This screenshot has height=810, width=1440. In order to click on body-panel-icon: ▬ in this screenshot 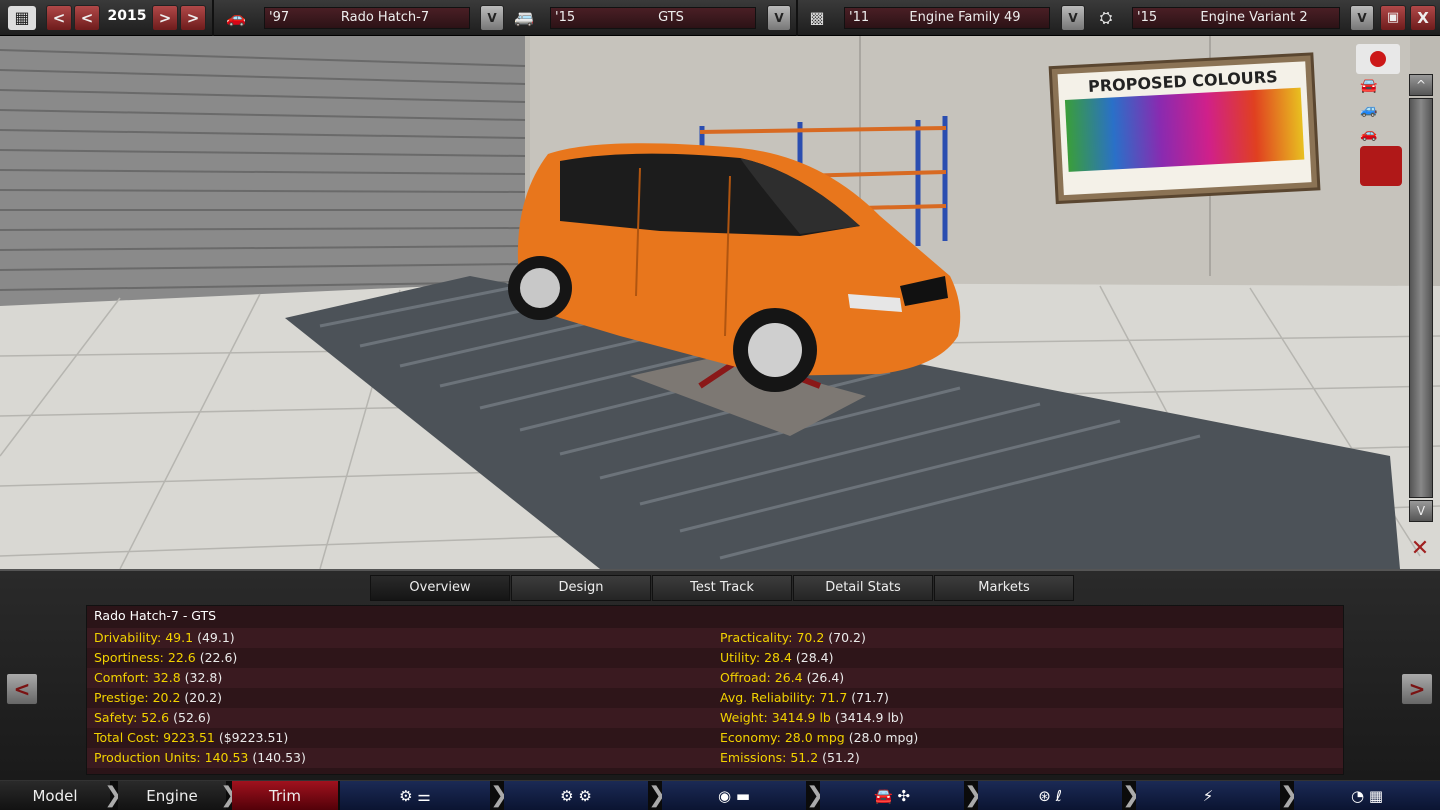, I will do `click(743, 796)`.